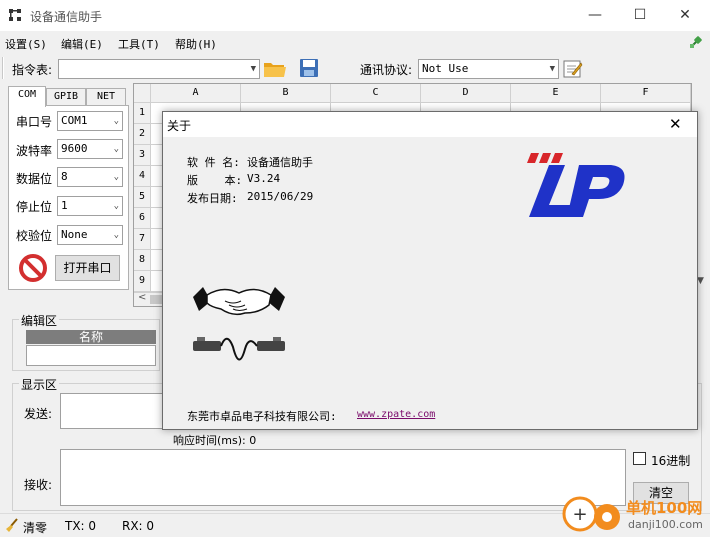  Describe the element at coordinates (685, 15) in the screenshot. I see `close-button: ✕` at that location.